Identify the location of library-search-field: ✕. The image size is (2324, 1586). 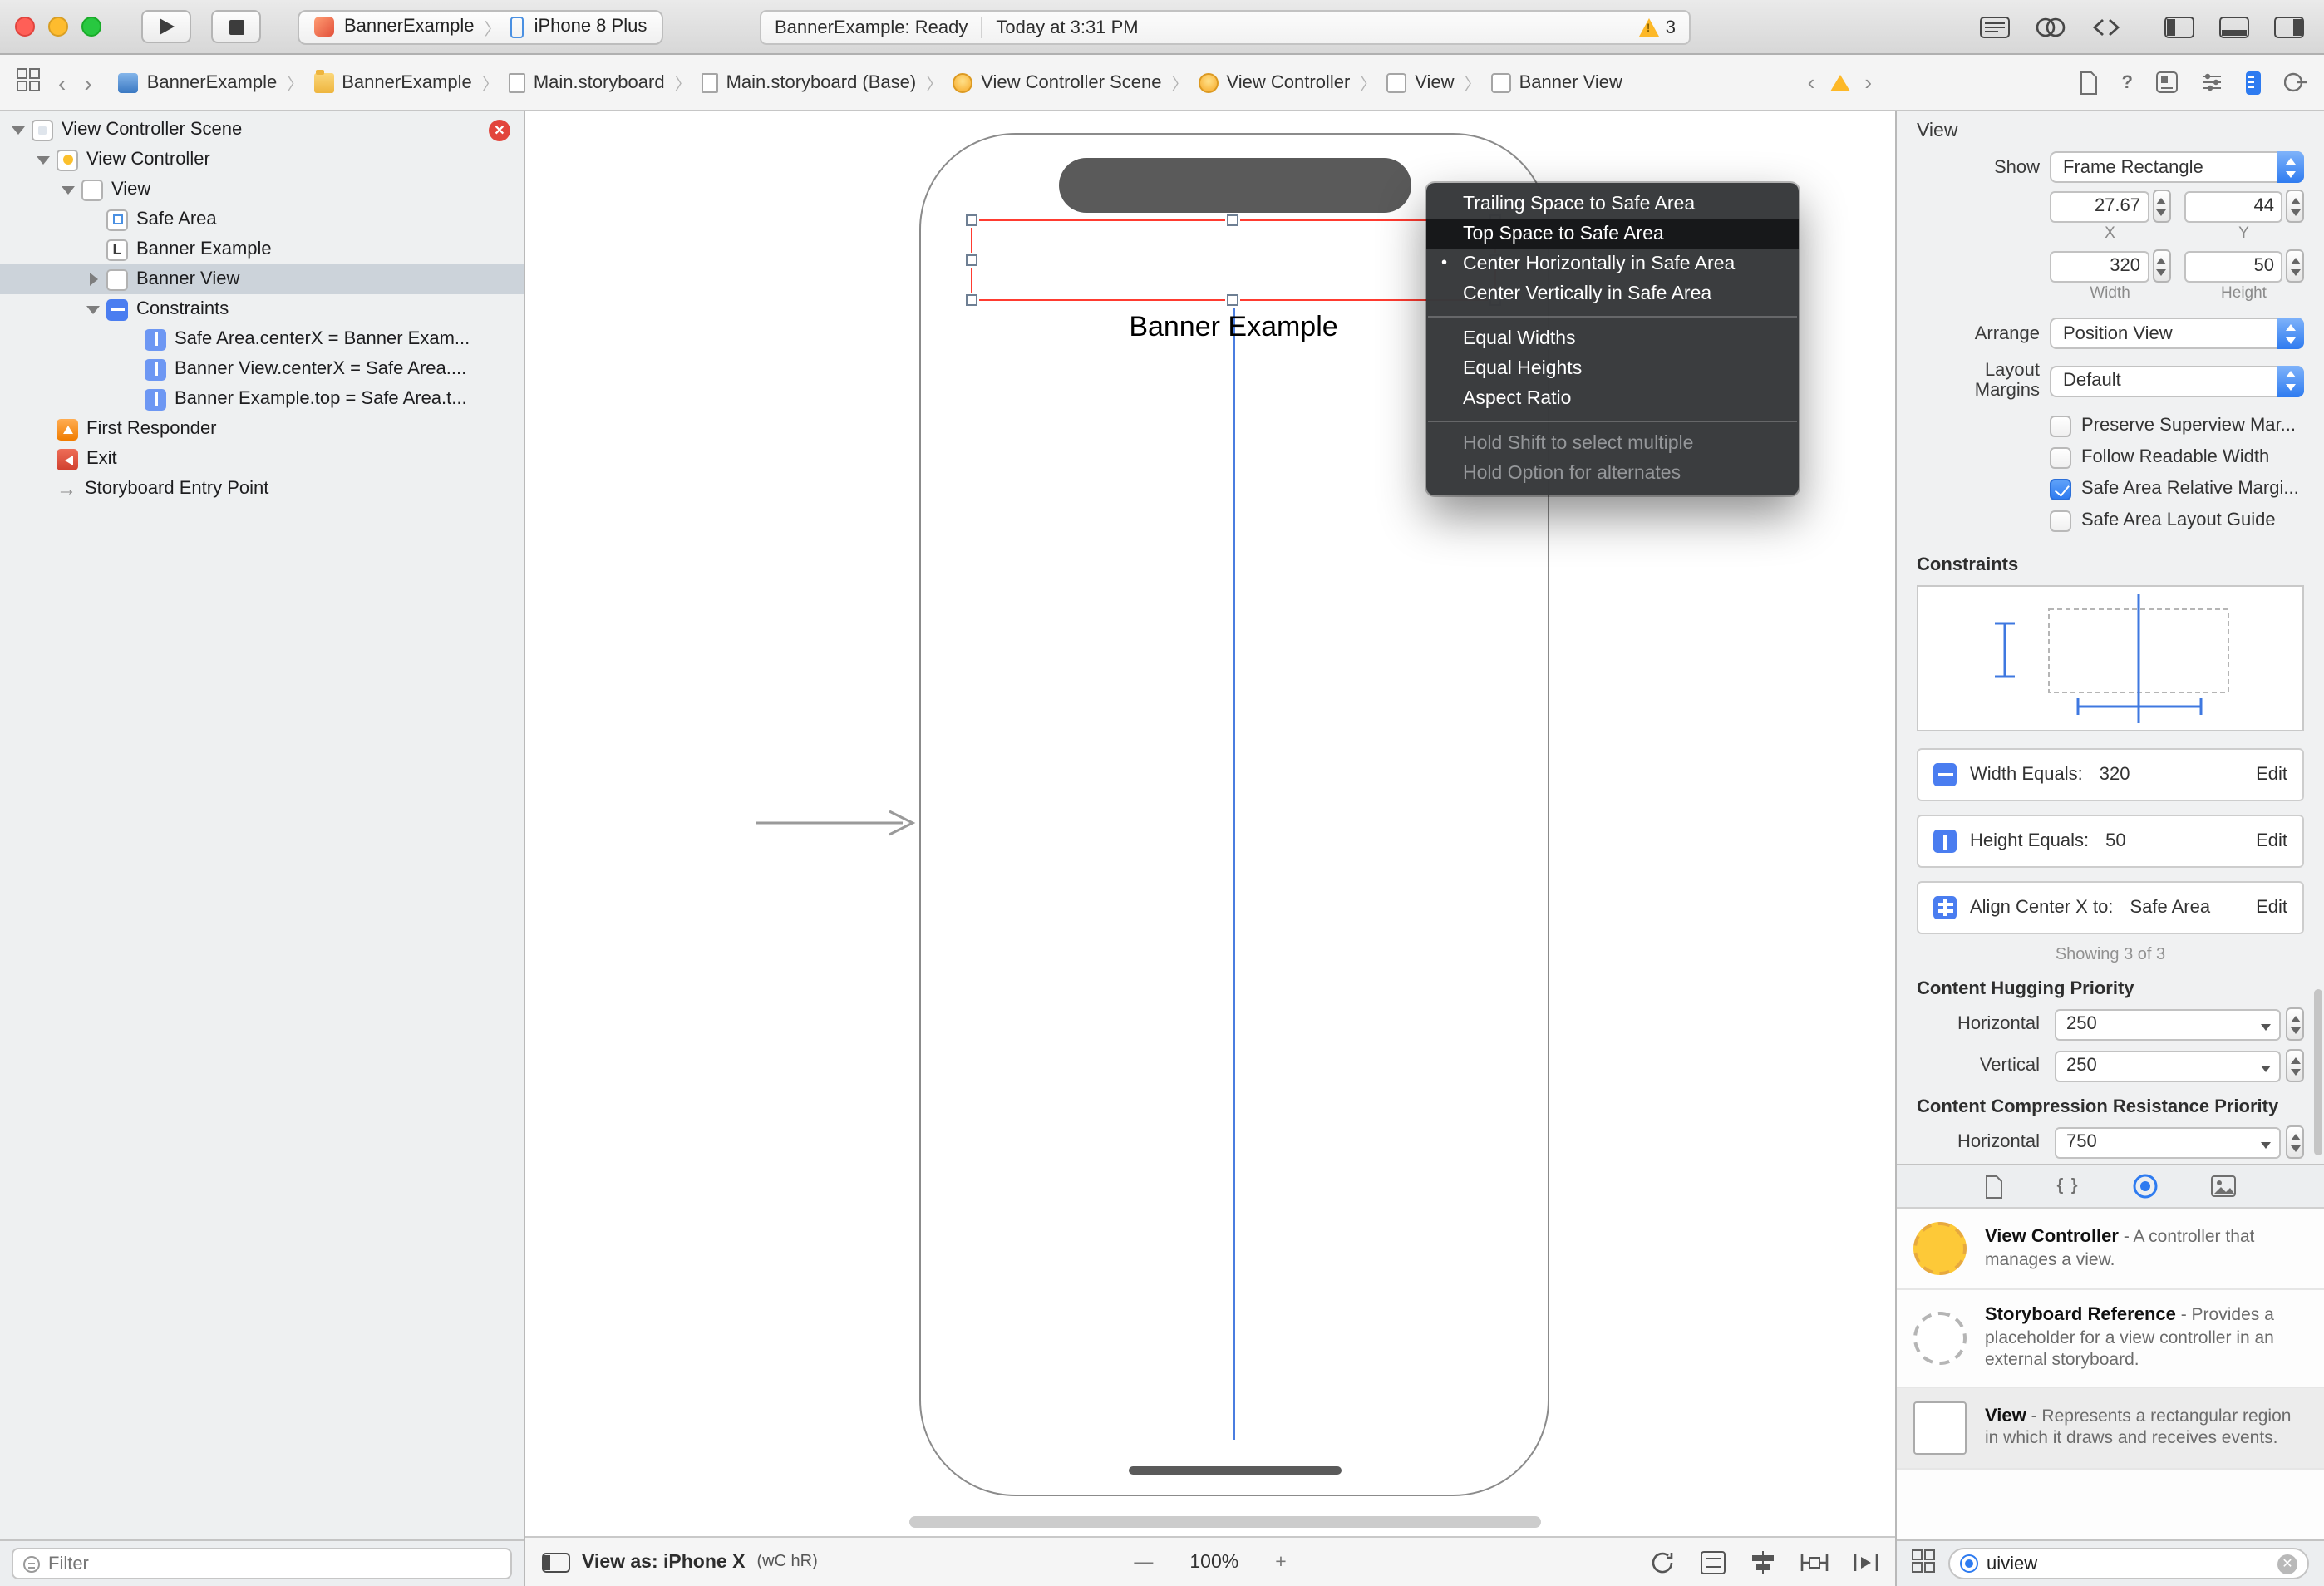
(2128, 1563).